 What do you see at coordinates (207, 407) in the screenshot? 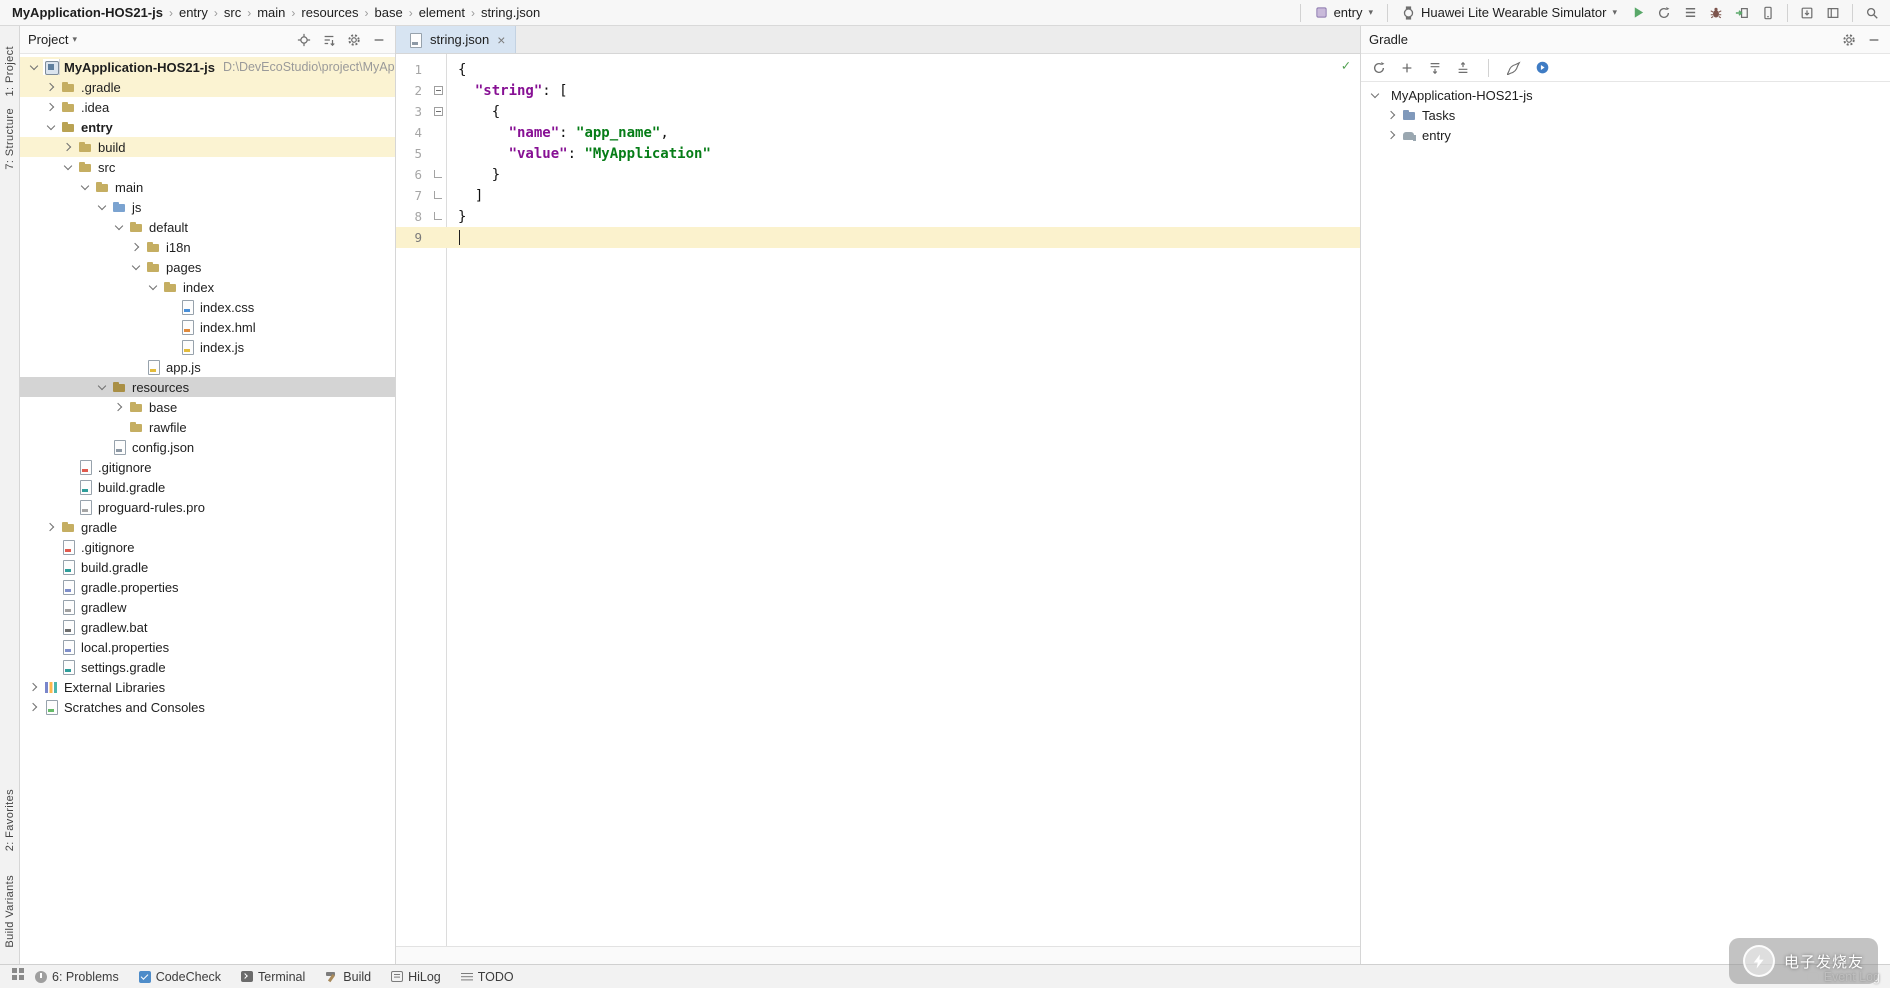
I see `tree-row: base` at bounding box center [207, 407].